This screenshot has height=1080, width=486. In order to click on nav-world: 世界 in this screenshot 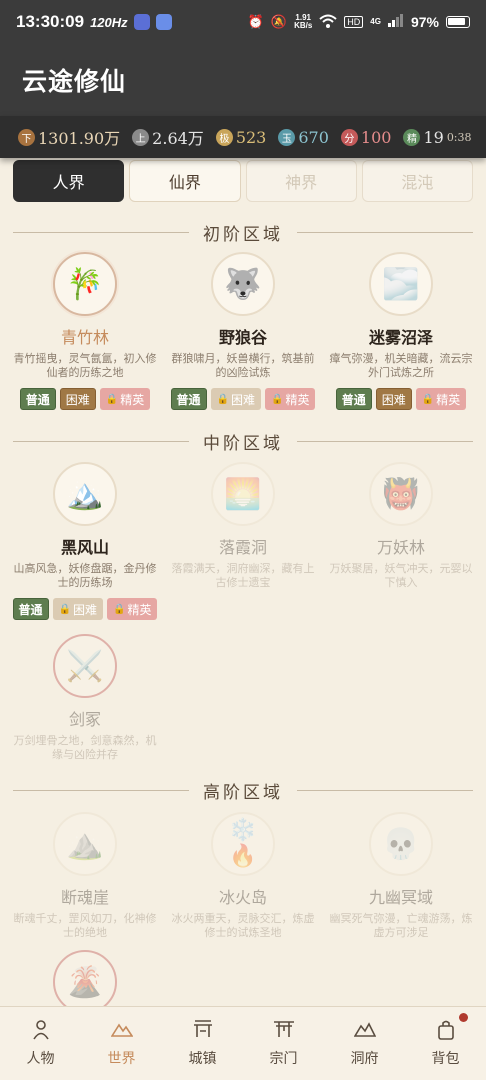, I will do `click(121, 1043)`.